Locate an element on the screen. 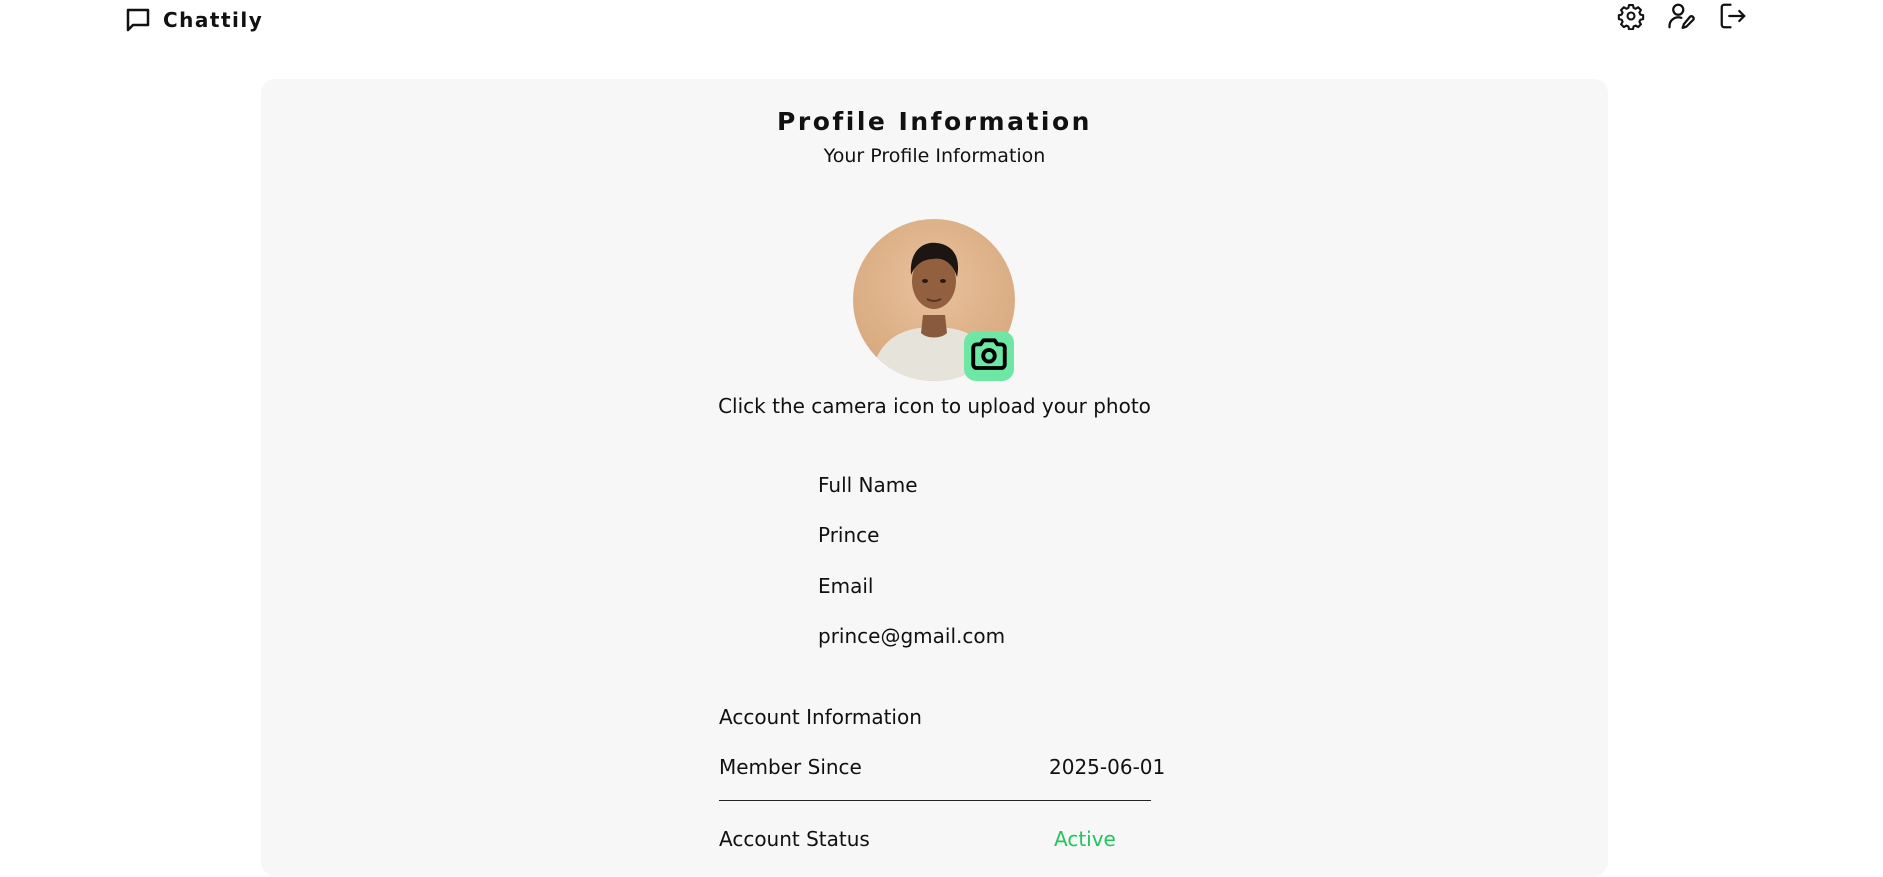 Image resolution: width=1883 pixels, height=877 pixels. top-navbar: Chattily is located at coordinates (941, 20).